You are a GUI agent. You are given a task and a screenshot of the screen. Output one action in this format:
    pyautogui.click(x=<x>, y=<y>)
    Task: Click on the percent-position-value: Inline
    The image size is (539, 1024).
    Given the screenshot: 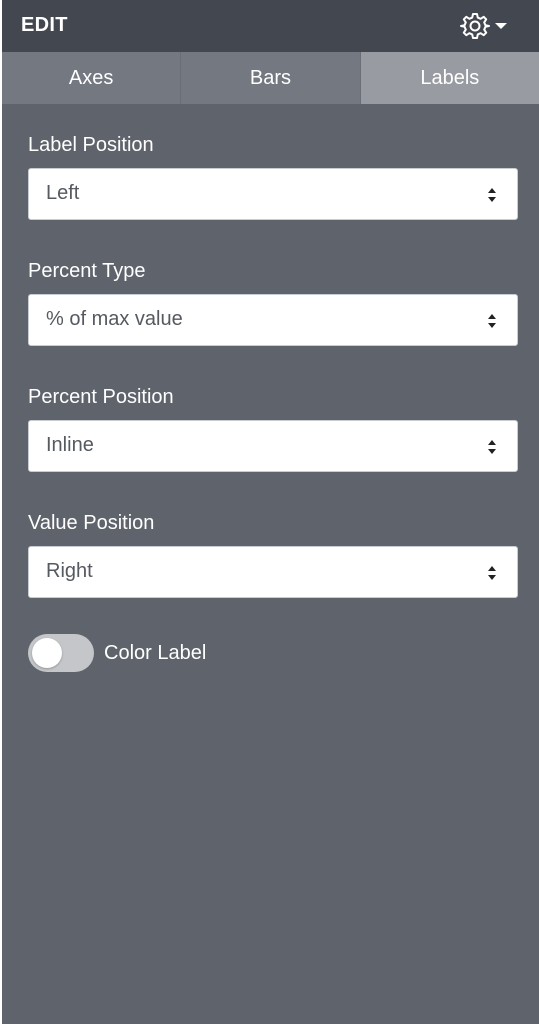 What is the action you would take?
    pyautogui.click(x=70, y=445)
    